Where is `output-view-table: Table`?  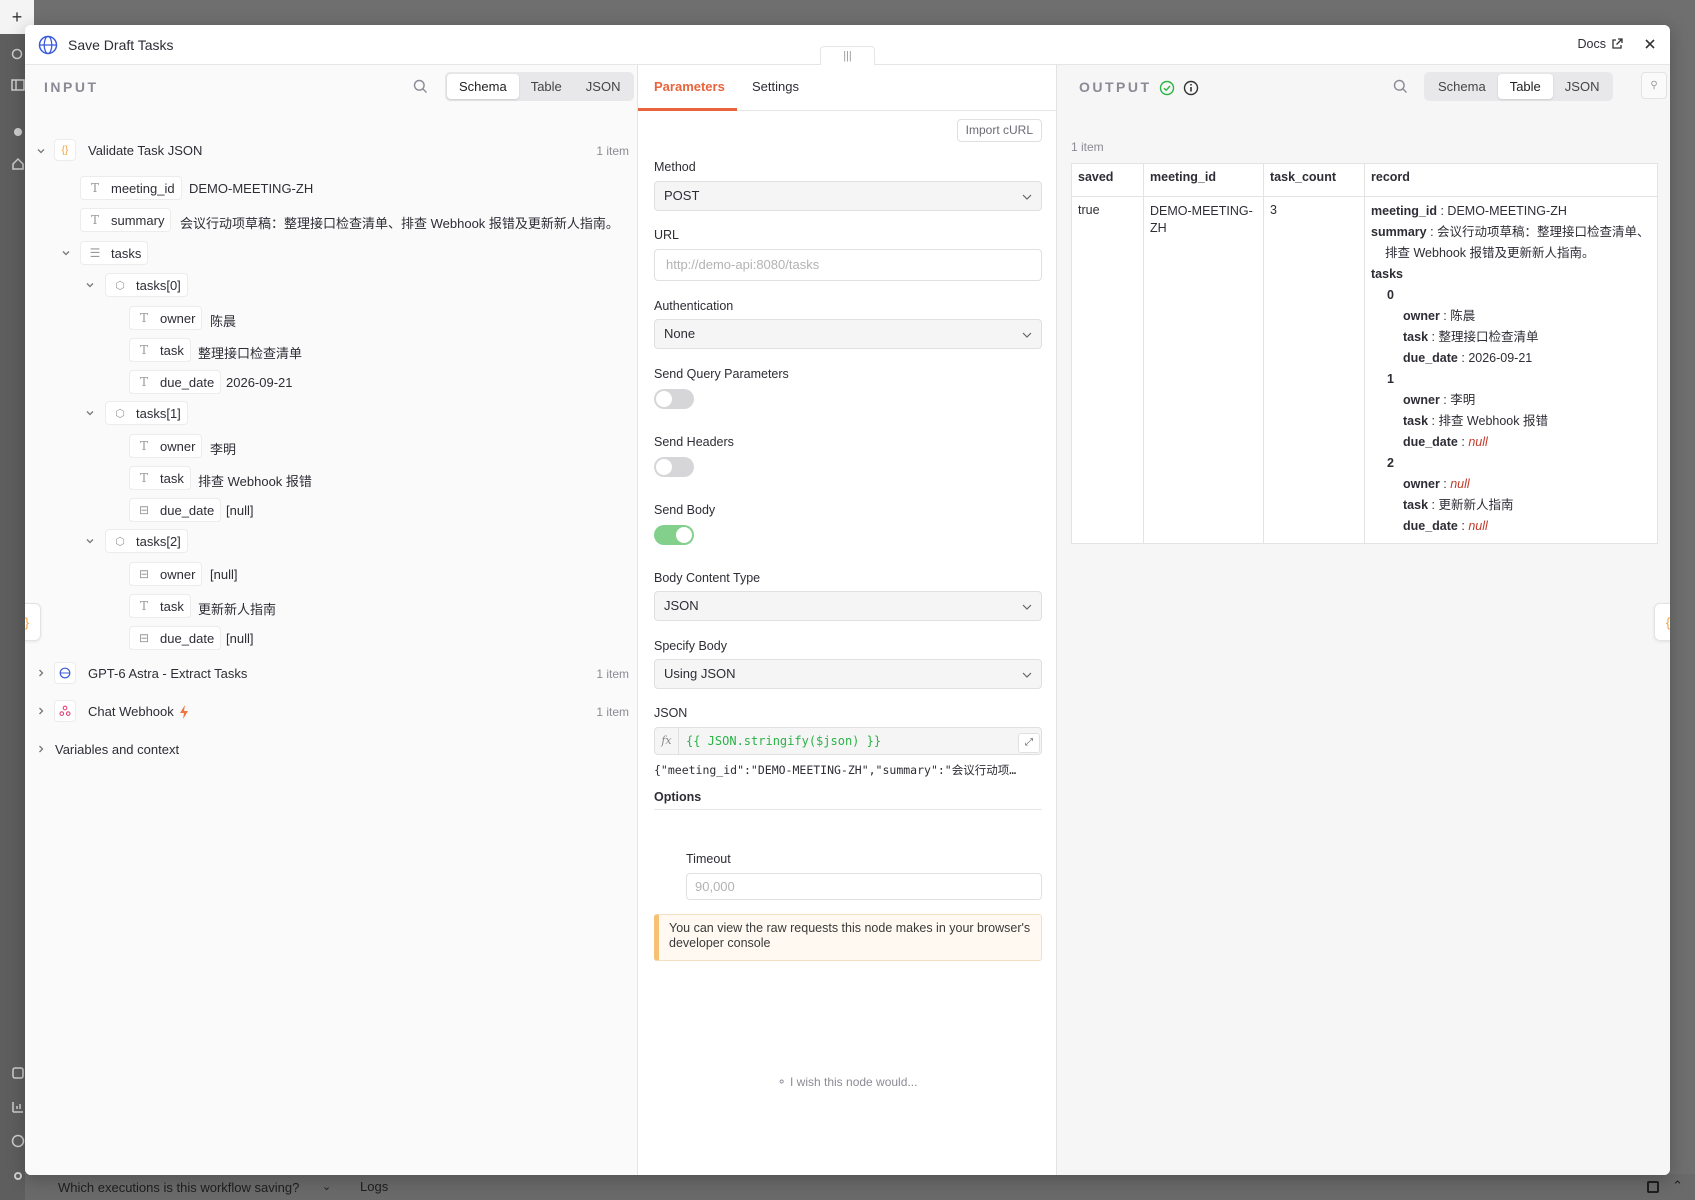
output-view-table: Table is located at coordinates (1525, 86).